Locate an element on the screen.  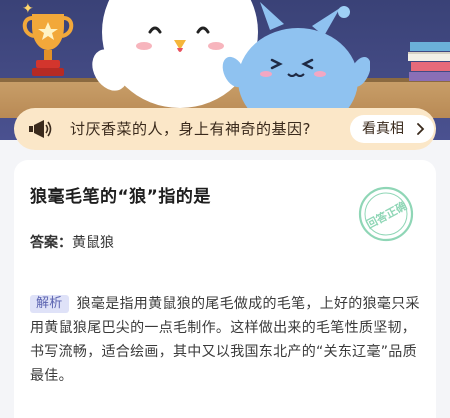
explain-tag: 解析 is located at coordinates (49, 304).